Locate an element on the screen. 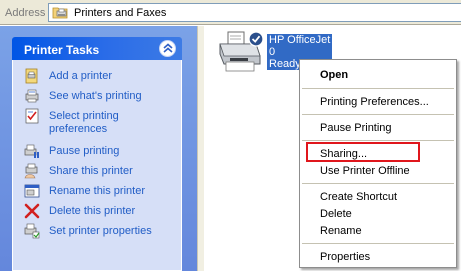 The width and height of the screenshot is (461, 271). task-rename-printer: Rename this printer is located at coordinates (98, 192).